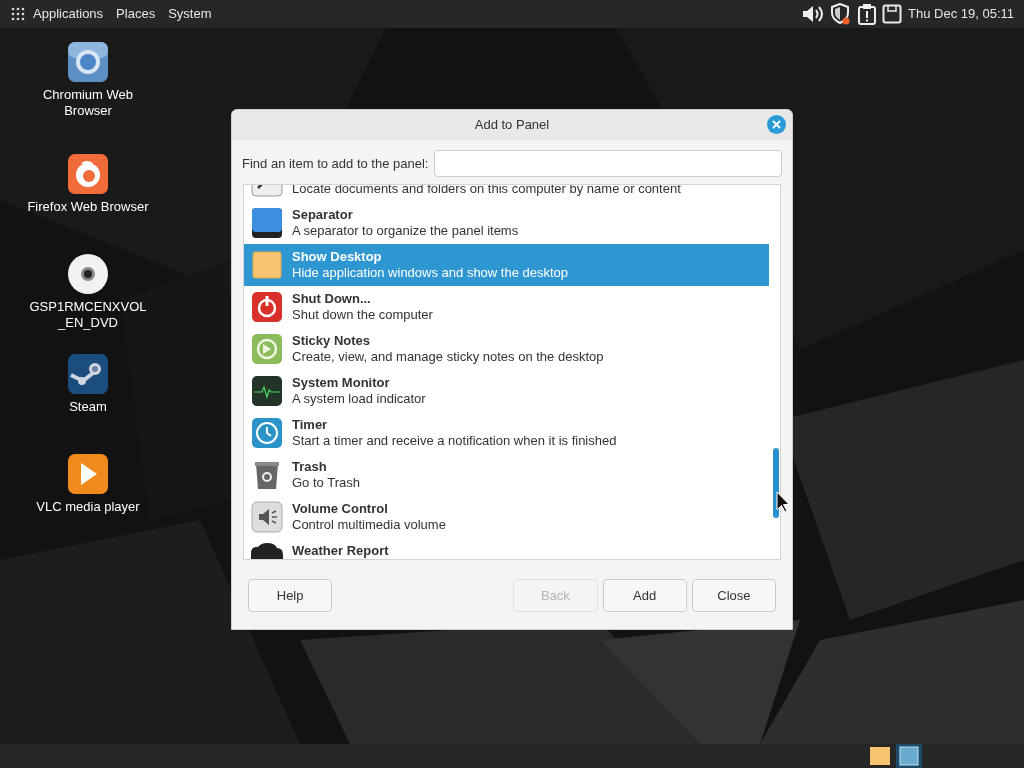 The height and width of the screenshot is (768, 1024). Describe the element at coordinates (341, 383) in the screenshot. I see `item-title: System Monitor` at that location.